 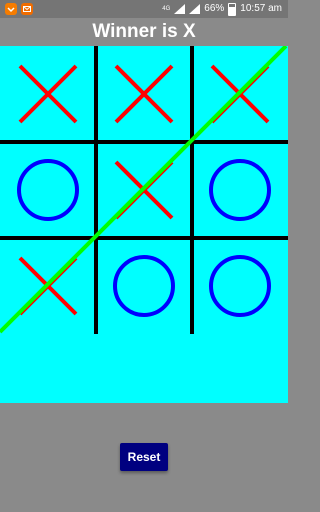 I want to click on status-bar: 4G 66% 10:57 am, so click(x=144, y=9).